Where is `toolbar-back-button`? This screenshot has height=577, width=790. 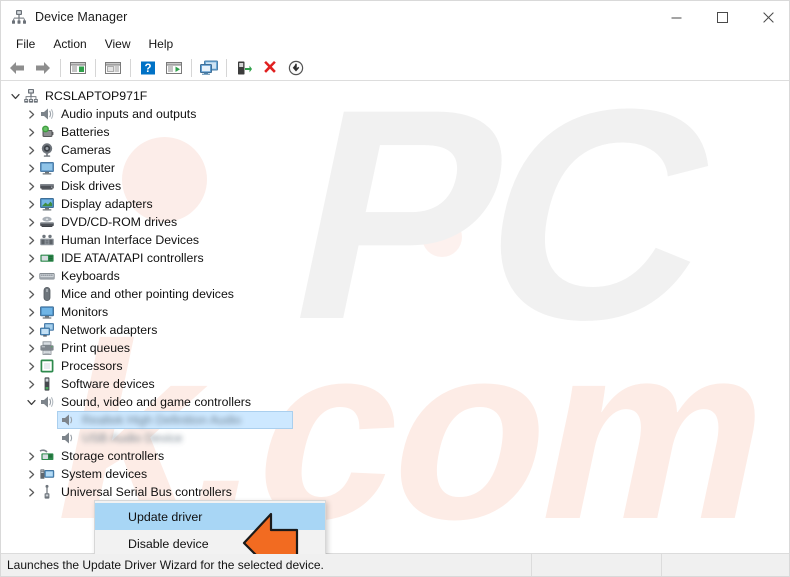
toolbar-back-button is located at coordinates (17, 68).